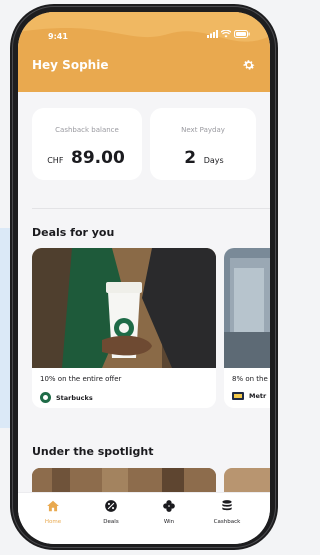 Image resolution: width=320 pixels, height=555 pixels. I want to click on cashback-balance-label: Cashback balance, so click(87, 130).